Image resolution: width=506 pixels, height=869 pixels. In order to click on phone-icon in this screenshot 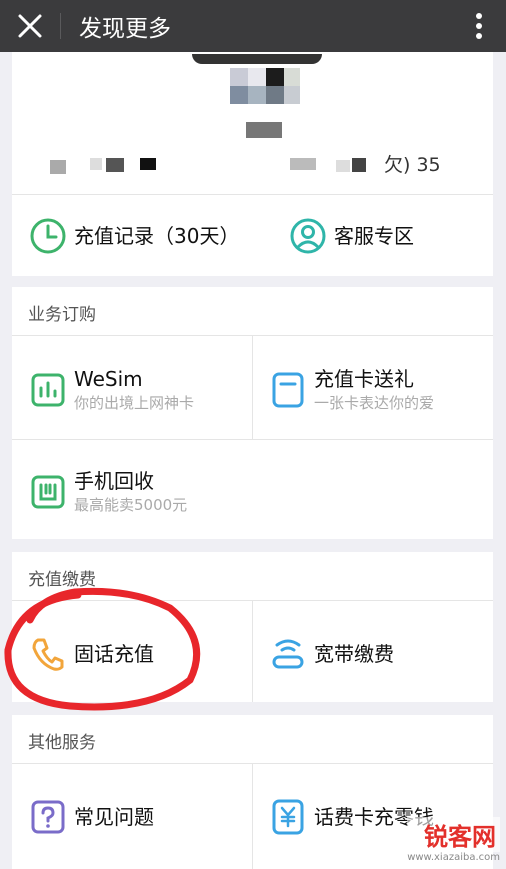, I will do `click(48, 654)`.